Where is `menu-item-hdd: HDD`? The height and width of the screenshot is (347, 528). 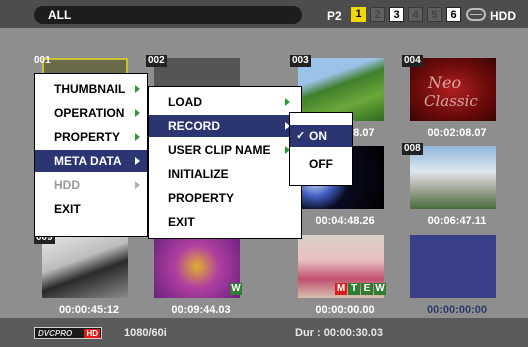 menu-item-hdd: HDD is located at coordinates (91, 185).